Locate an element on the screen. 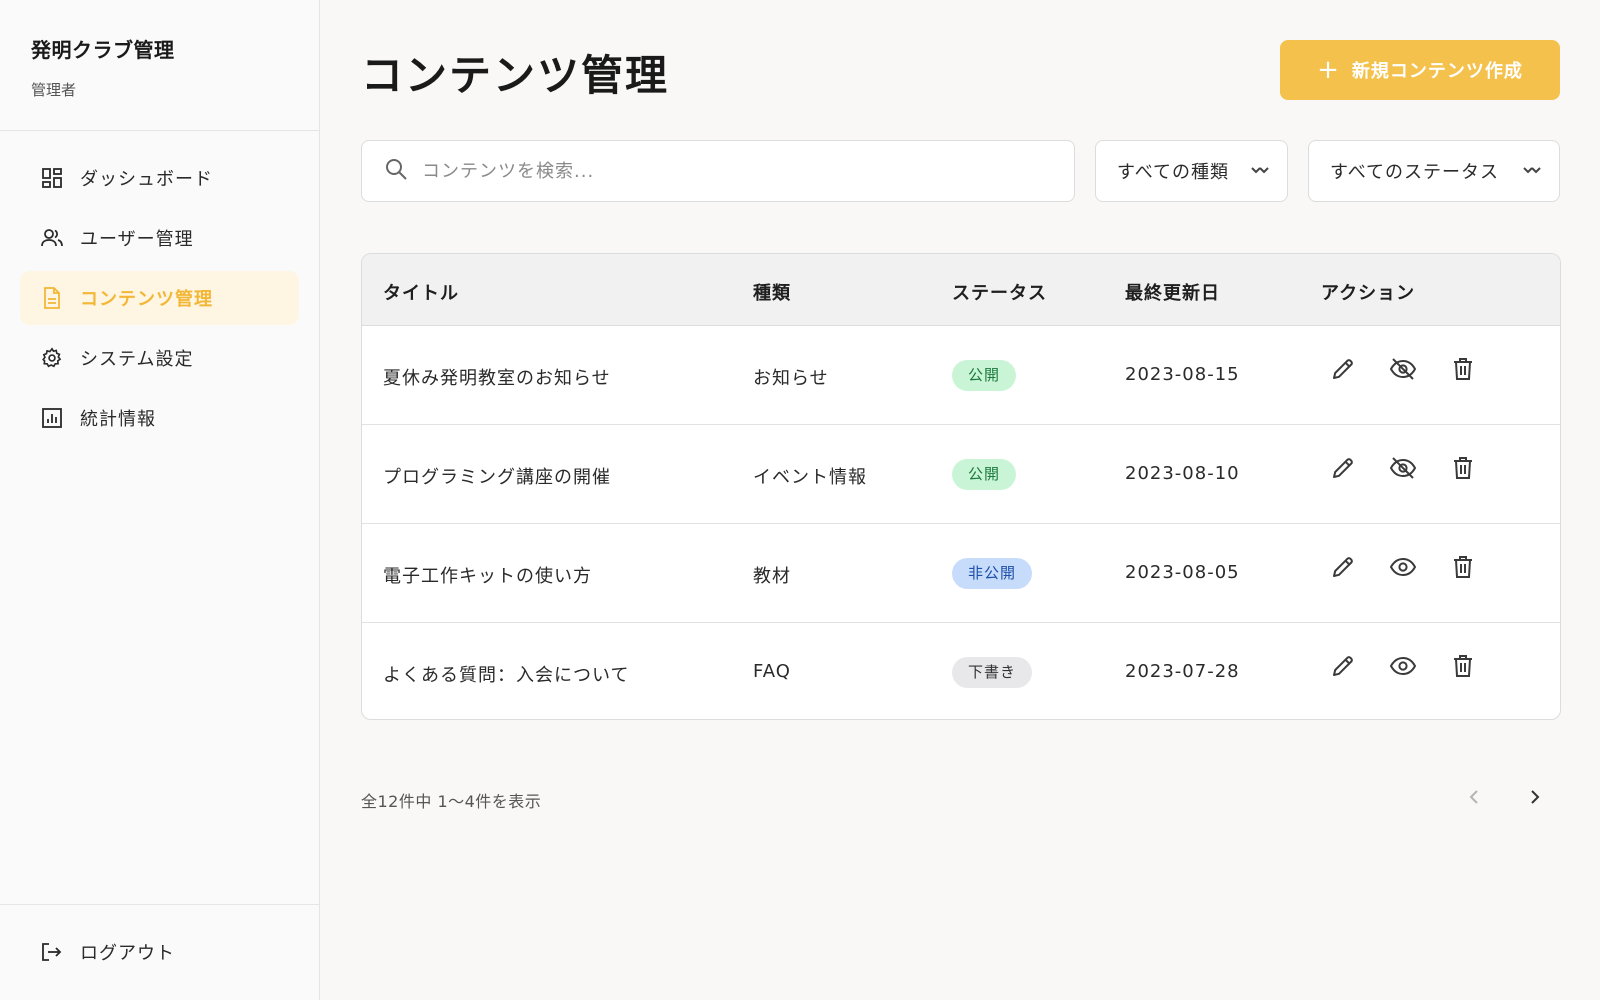  previous-page-button is located at coordinates (1475, 797).